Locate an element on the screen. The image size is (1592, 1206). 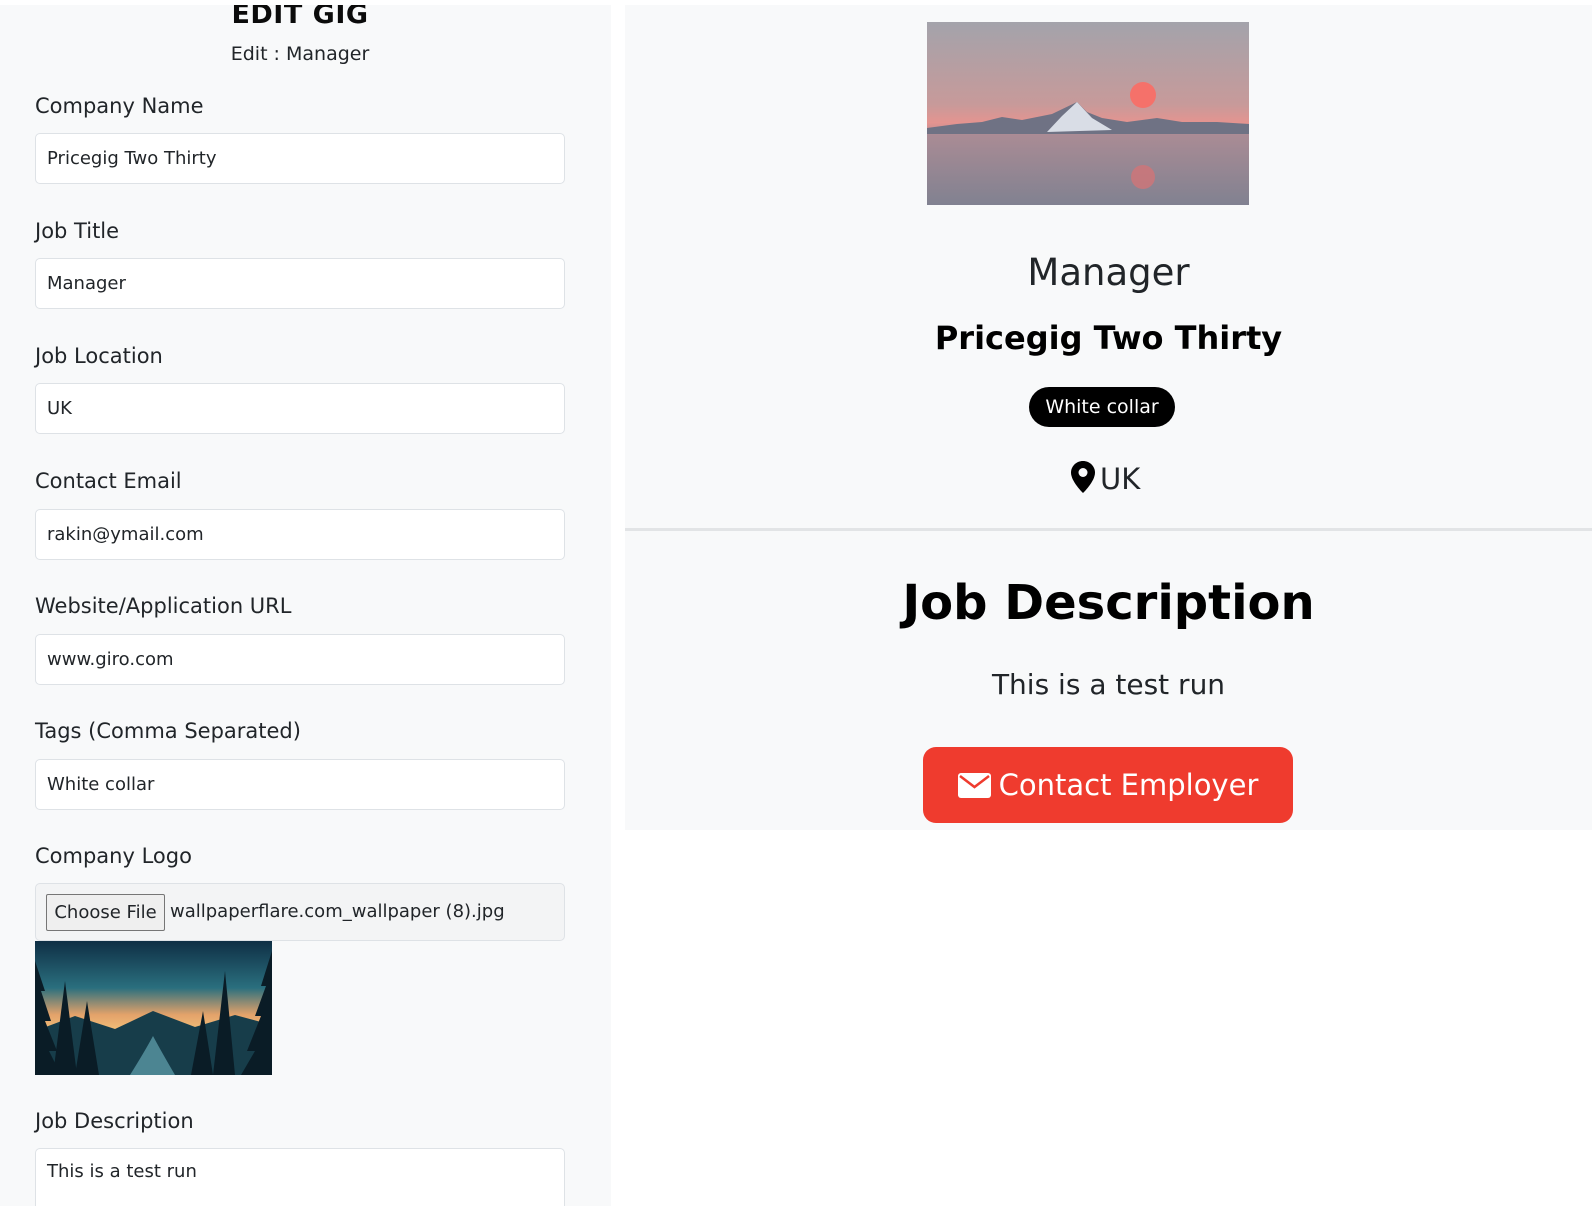
description-heading: Job Description is located at coordinates (1108, 603).